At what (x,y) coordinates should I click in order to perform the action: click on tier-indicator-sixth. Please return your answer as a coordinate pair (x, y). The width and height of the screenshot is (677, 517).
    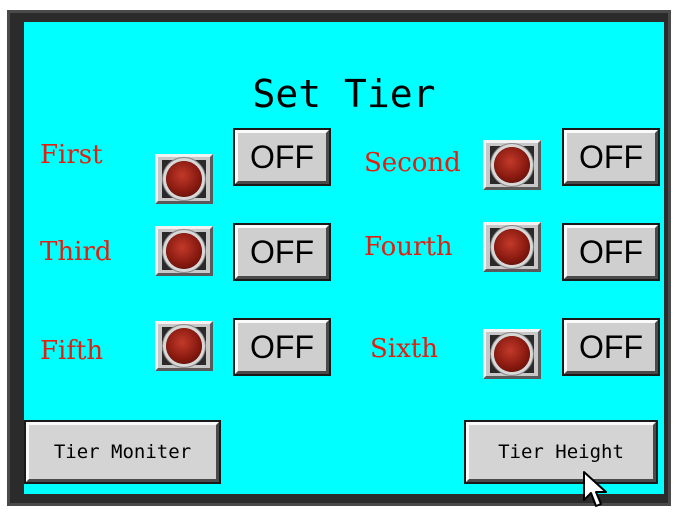
    Looking at the image, I should click on (512, 354).